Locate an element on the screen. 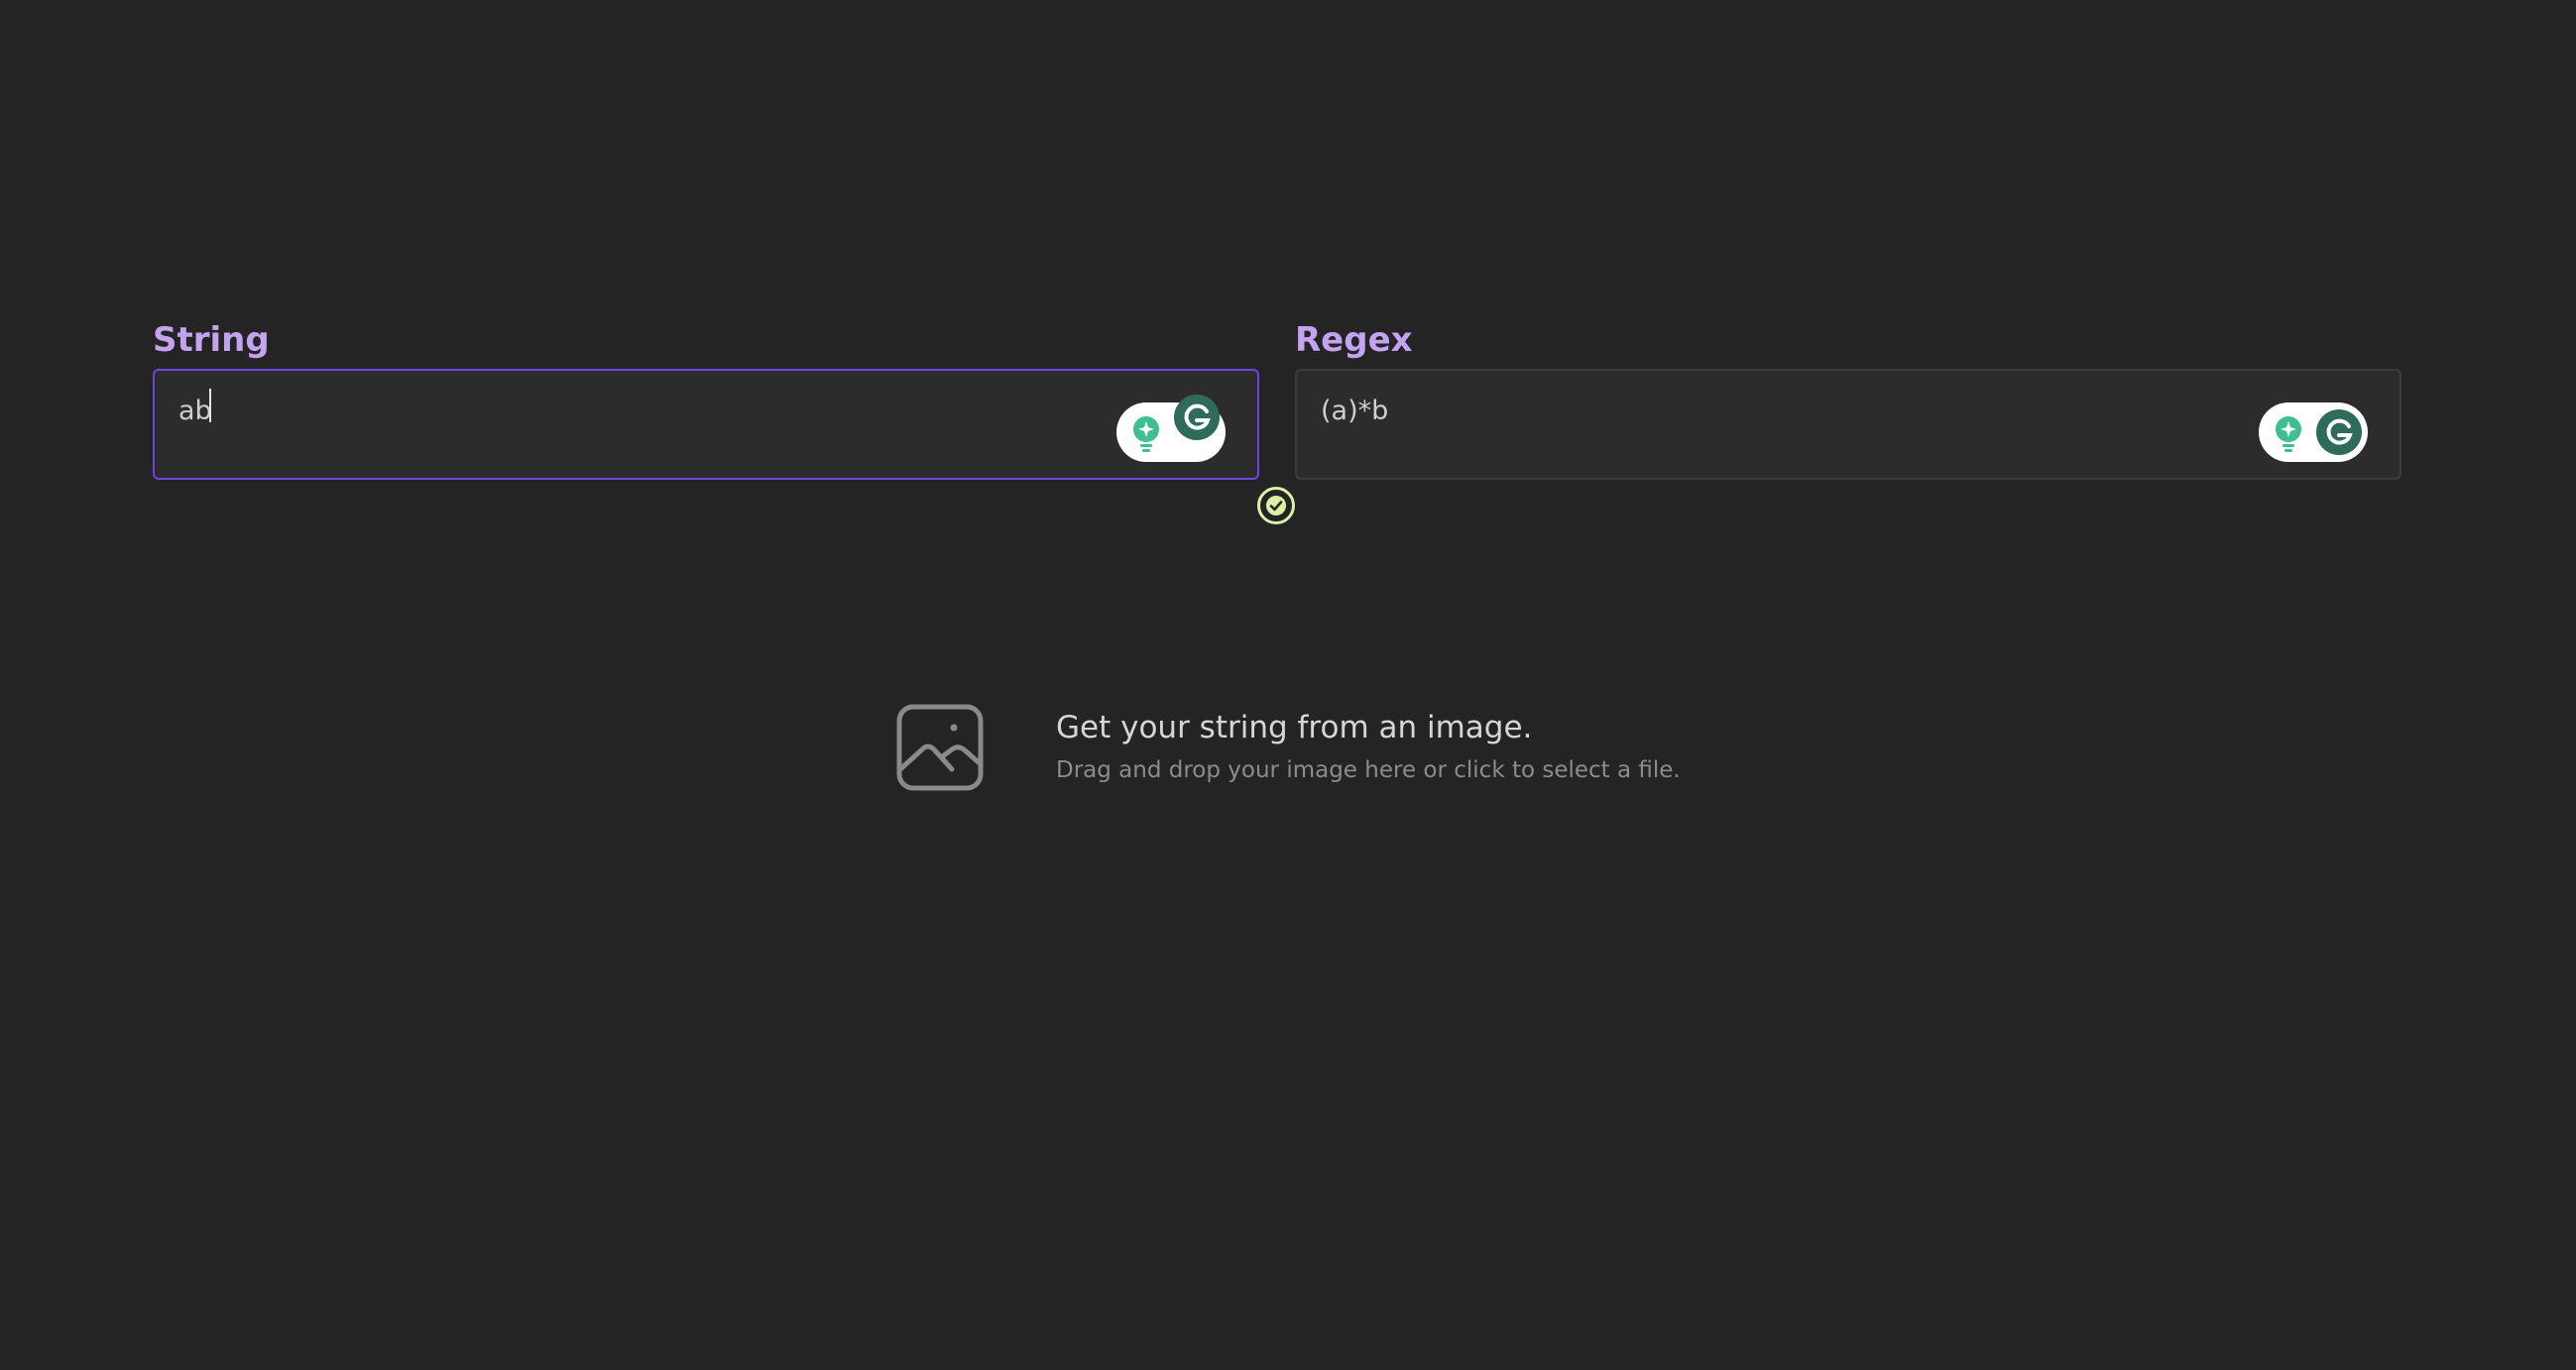  string-input is located at coordinates (575, 410).